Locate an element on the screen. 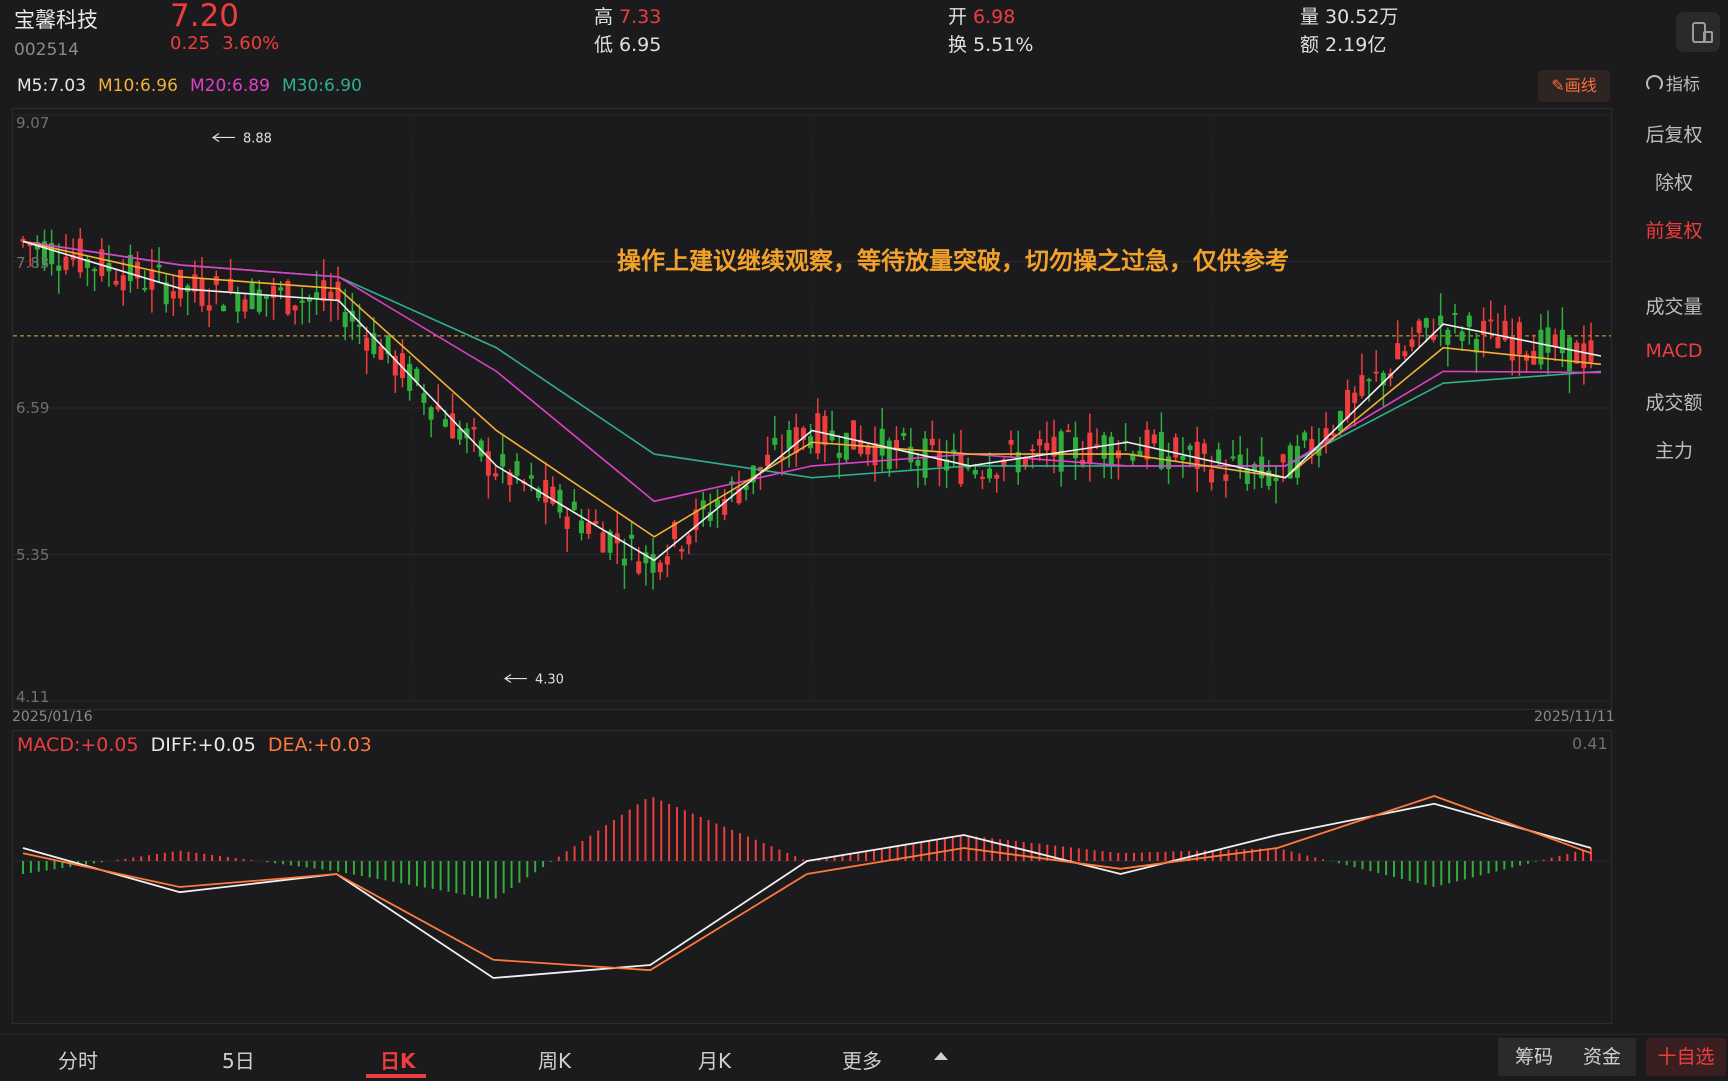 The image size is (1728, 1081). diff-line is located at coordinates (807, 890).